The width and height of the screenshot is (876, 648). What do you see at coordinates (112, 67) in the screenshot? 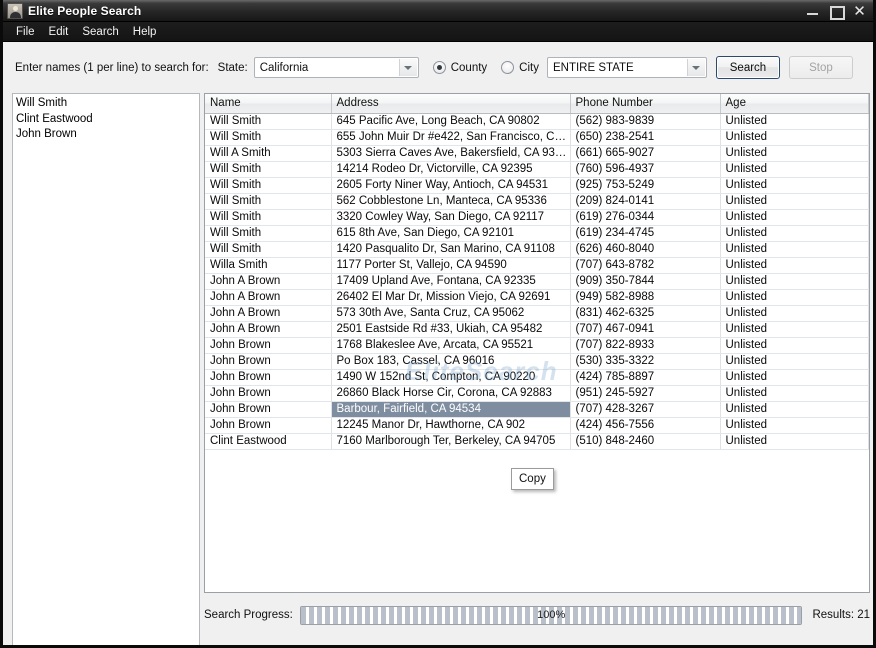
I see `names-input-label: Enter names (1 per line) to search for:` at bounding box center [112, 67].